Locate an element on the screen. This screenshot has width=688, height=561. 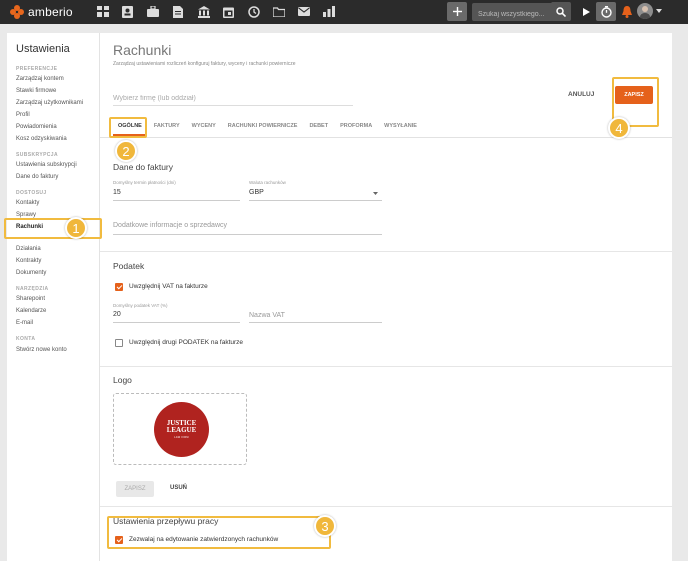
folder-icon is located at coordinates (278, 11).